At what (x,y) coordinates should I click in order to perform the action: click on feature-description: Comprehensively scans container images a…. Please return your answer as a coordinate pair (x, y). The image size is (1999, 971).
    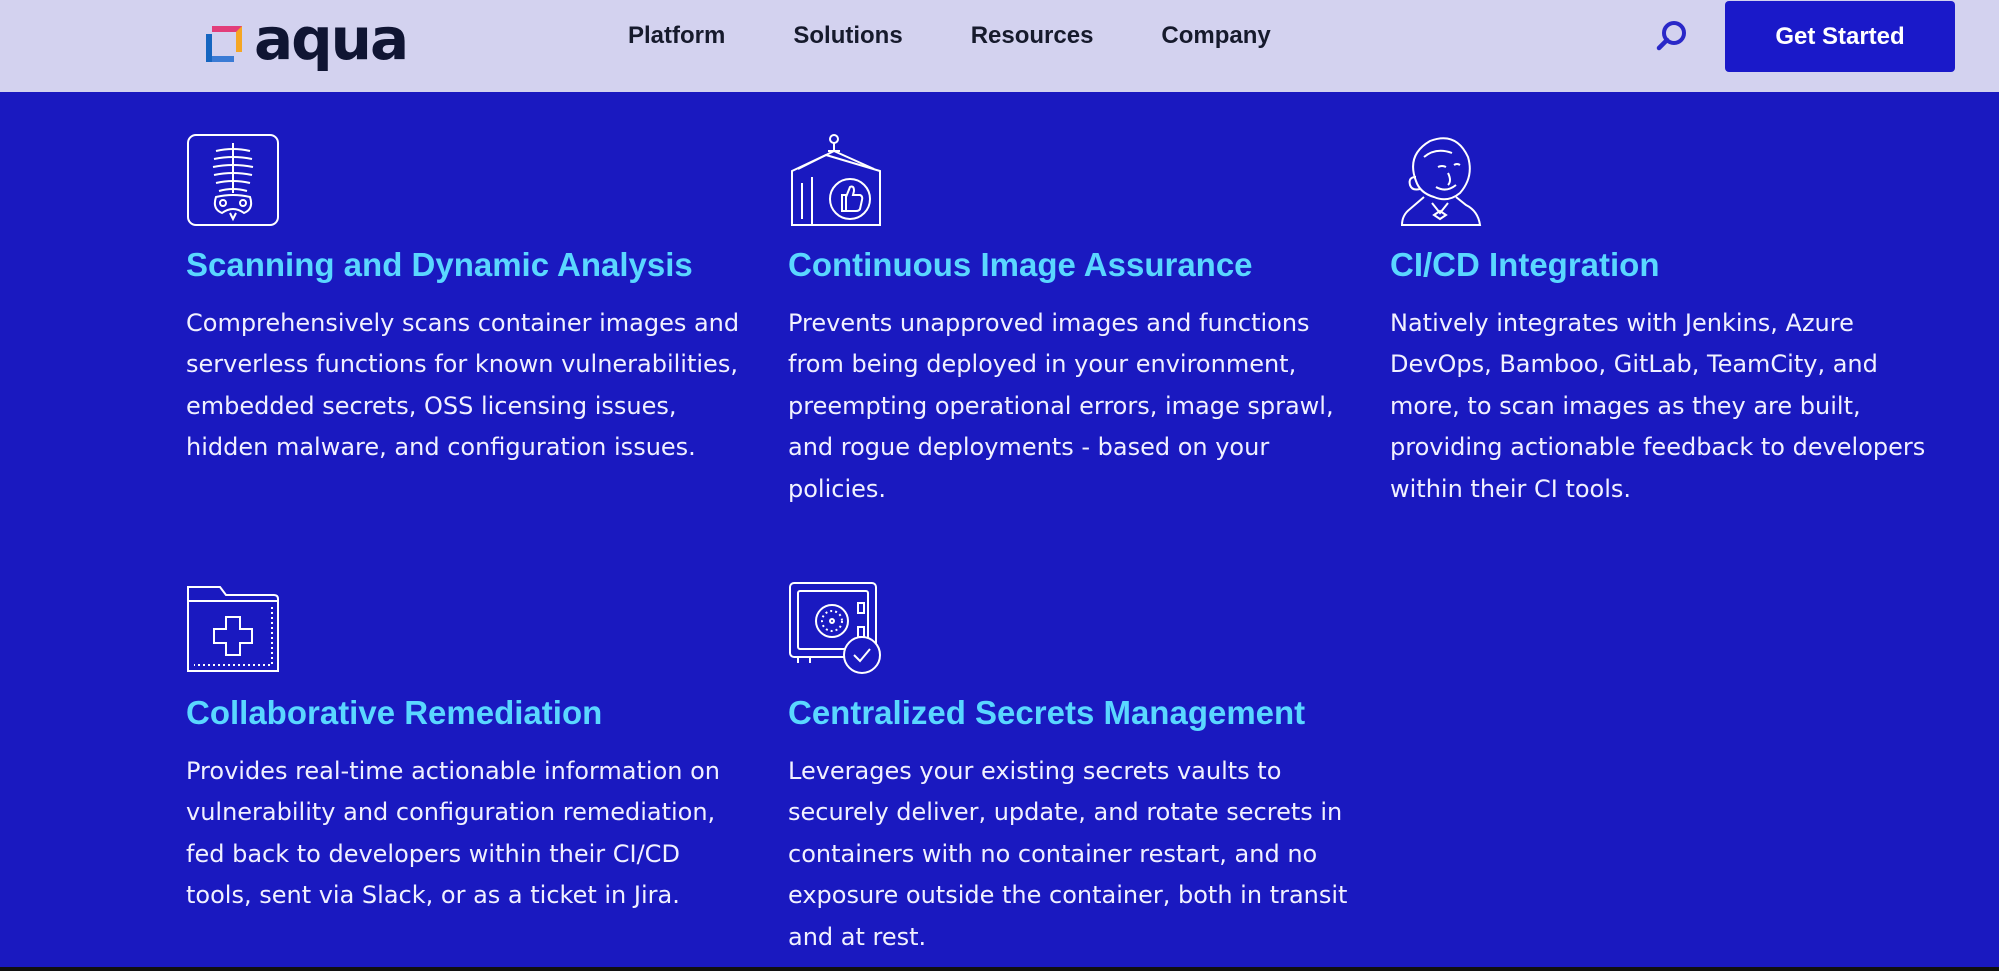
    Looking at the image, I should click on (463, 385).